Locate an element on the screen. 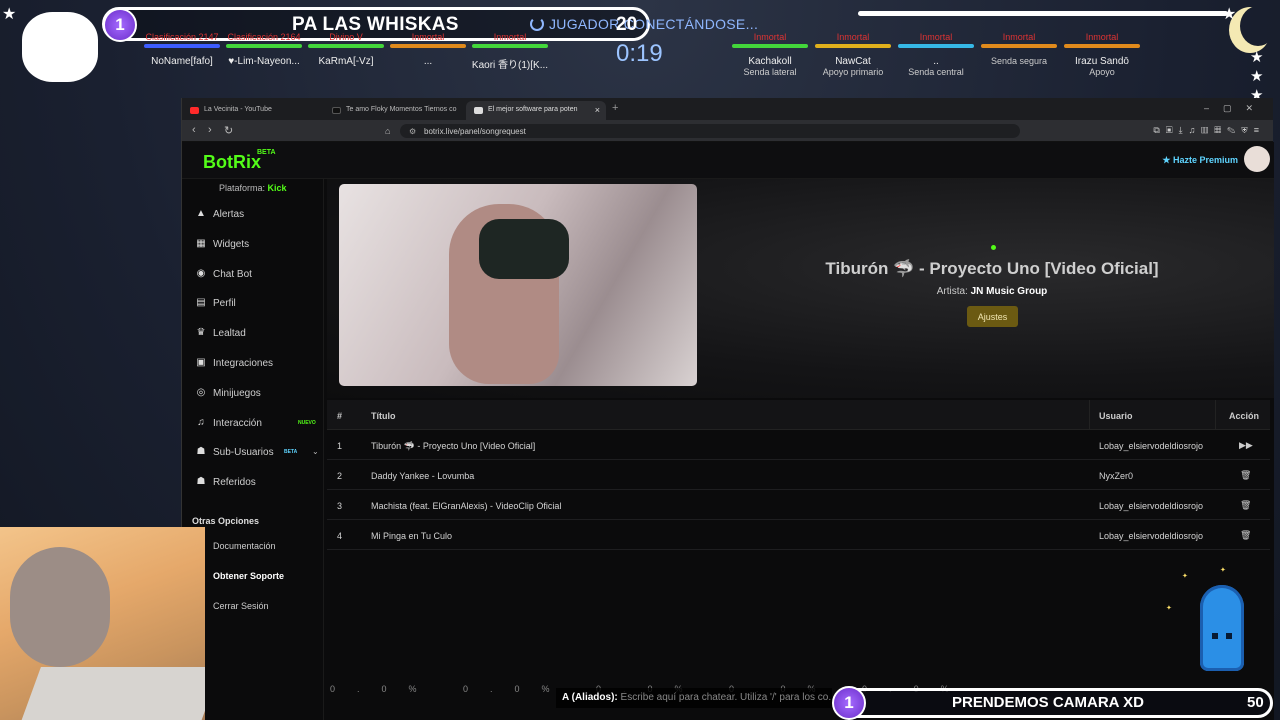  enemy-player: Inmortal Kachakoll Senda lateral is located at coordinates (770, 54).